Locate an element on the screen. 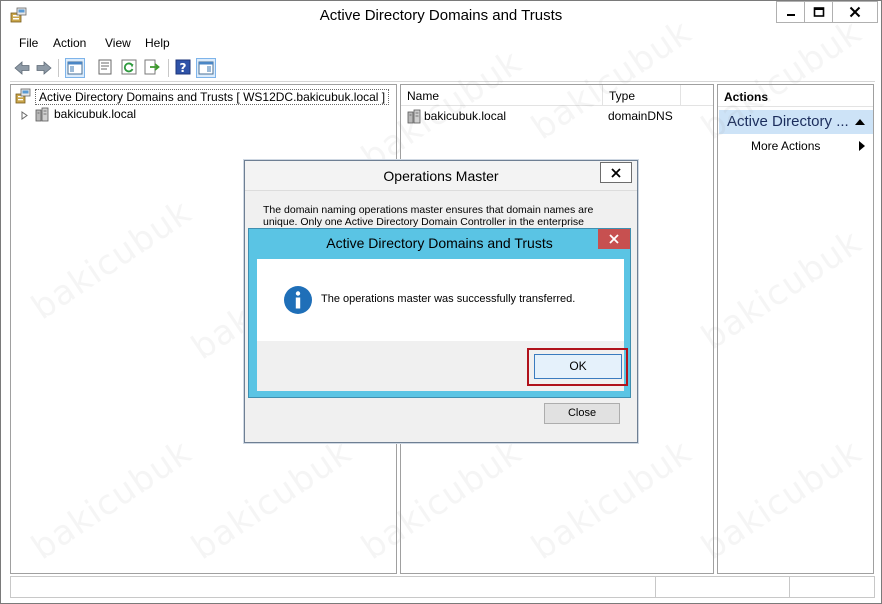 The width and height of the screenshot is (882, 604). refresh-icon is located at coordinates (129, 67).